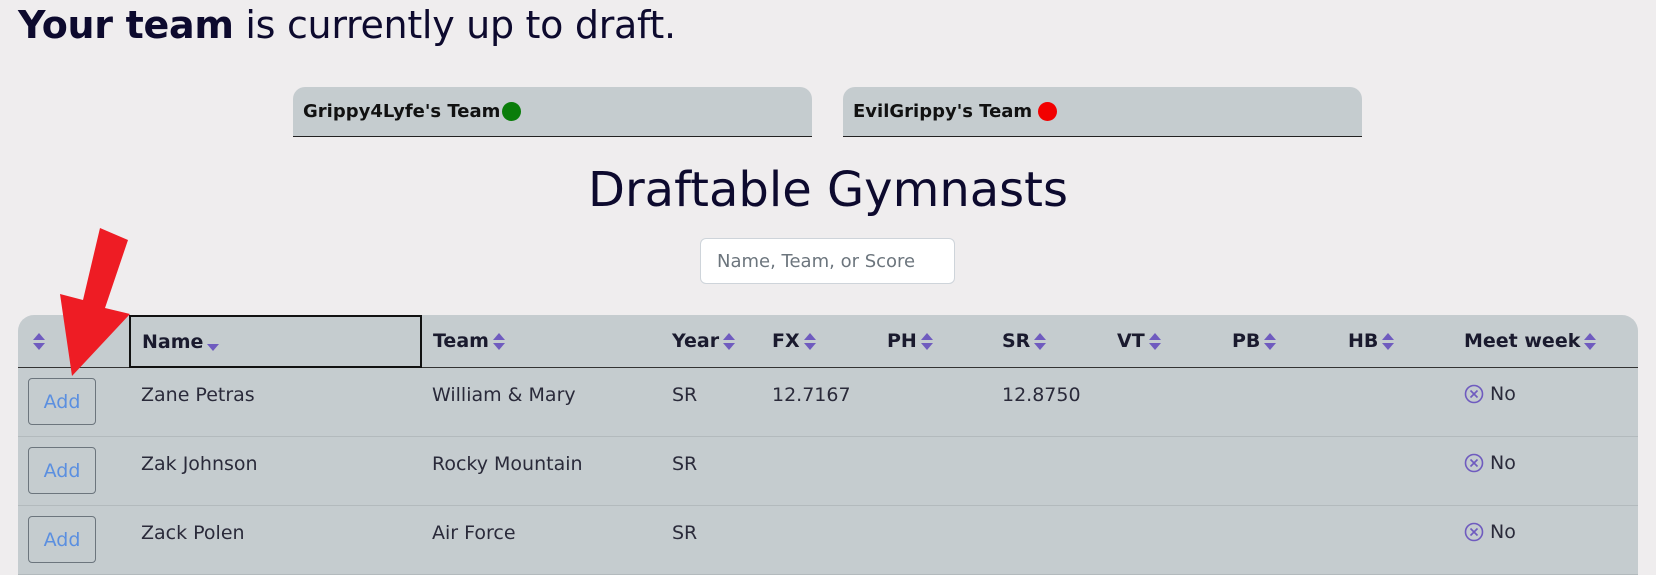  Describe the element at coordinates (1102, 112) in the screenshot. I see `team-card-2: EvilGrippy's Team` at that location.